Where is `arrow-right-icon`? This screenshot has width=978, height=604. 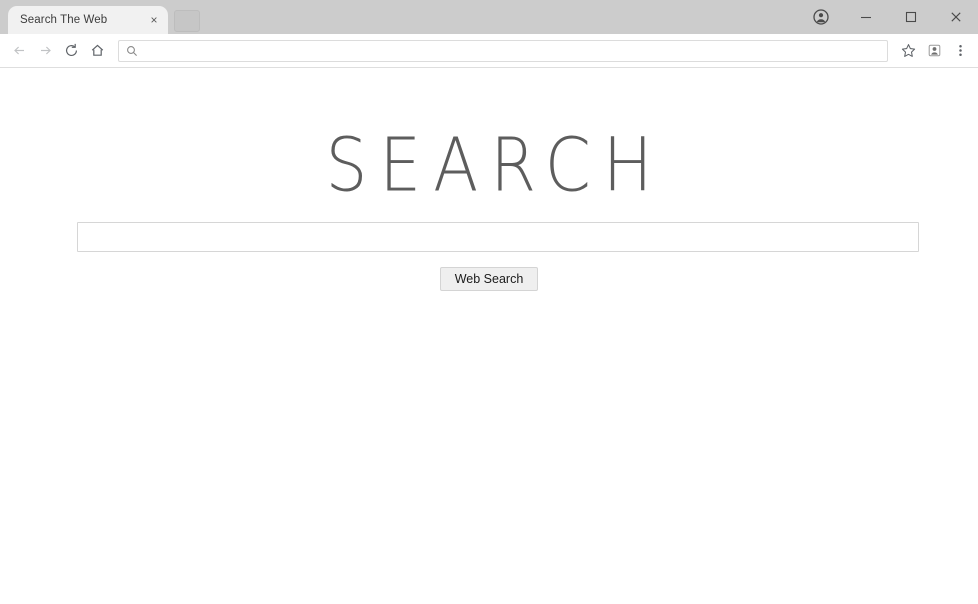 arrow-right-icon is located at coordinates (45, 51).